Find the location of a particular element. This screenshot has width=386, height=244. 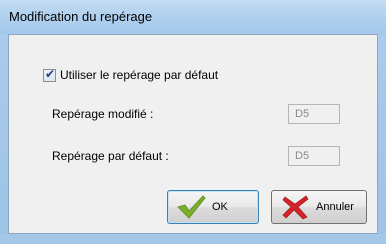

check-mark-icon: ✔ is located at coordinates (50, 73).